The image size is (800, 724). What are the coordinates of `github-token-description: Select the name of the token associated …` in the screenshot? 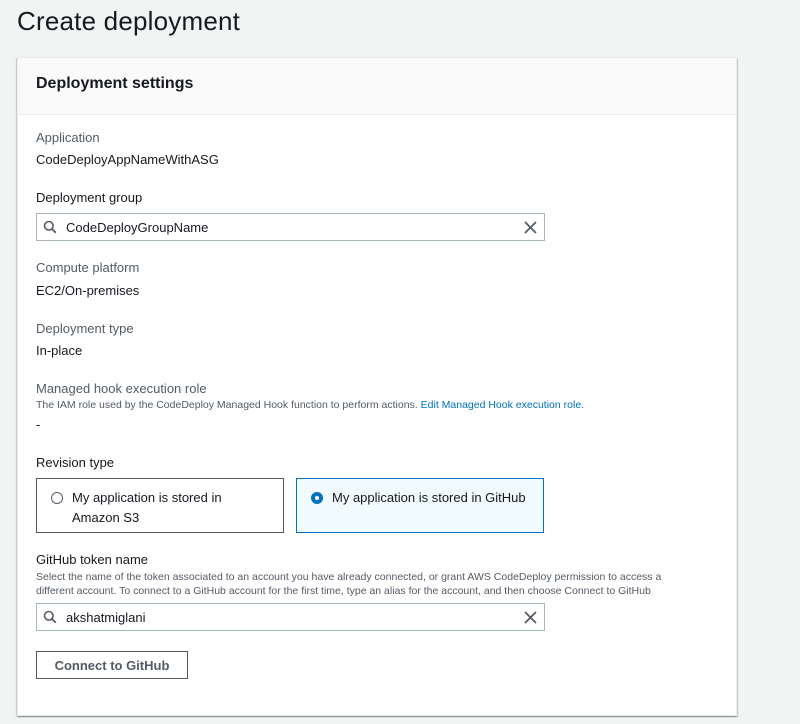 It's located at (349, 584).